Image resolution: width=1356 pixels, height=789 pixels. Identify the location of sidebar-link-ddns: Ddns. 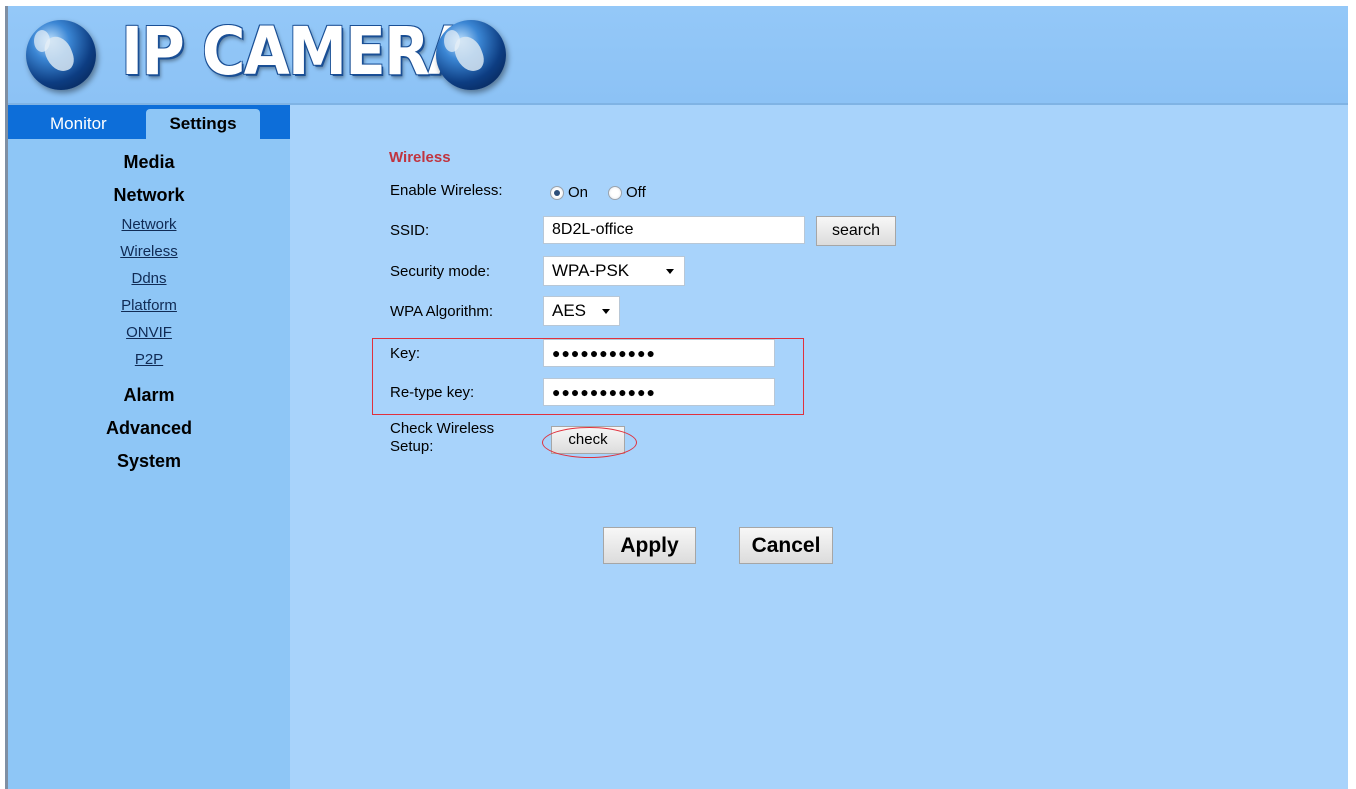
(149, 278).